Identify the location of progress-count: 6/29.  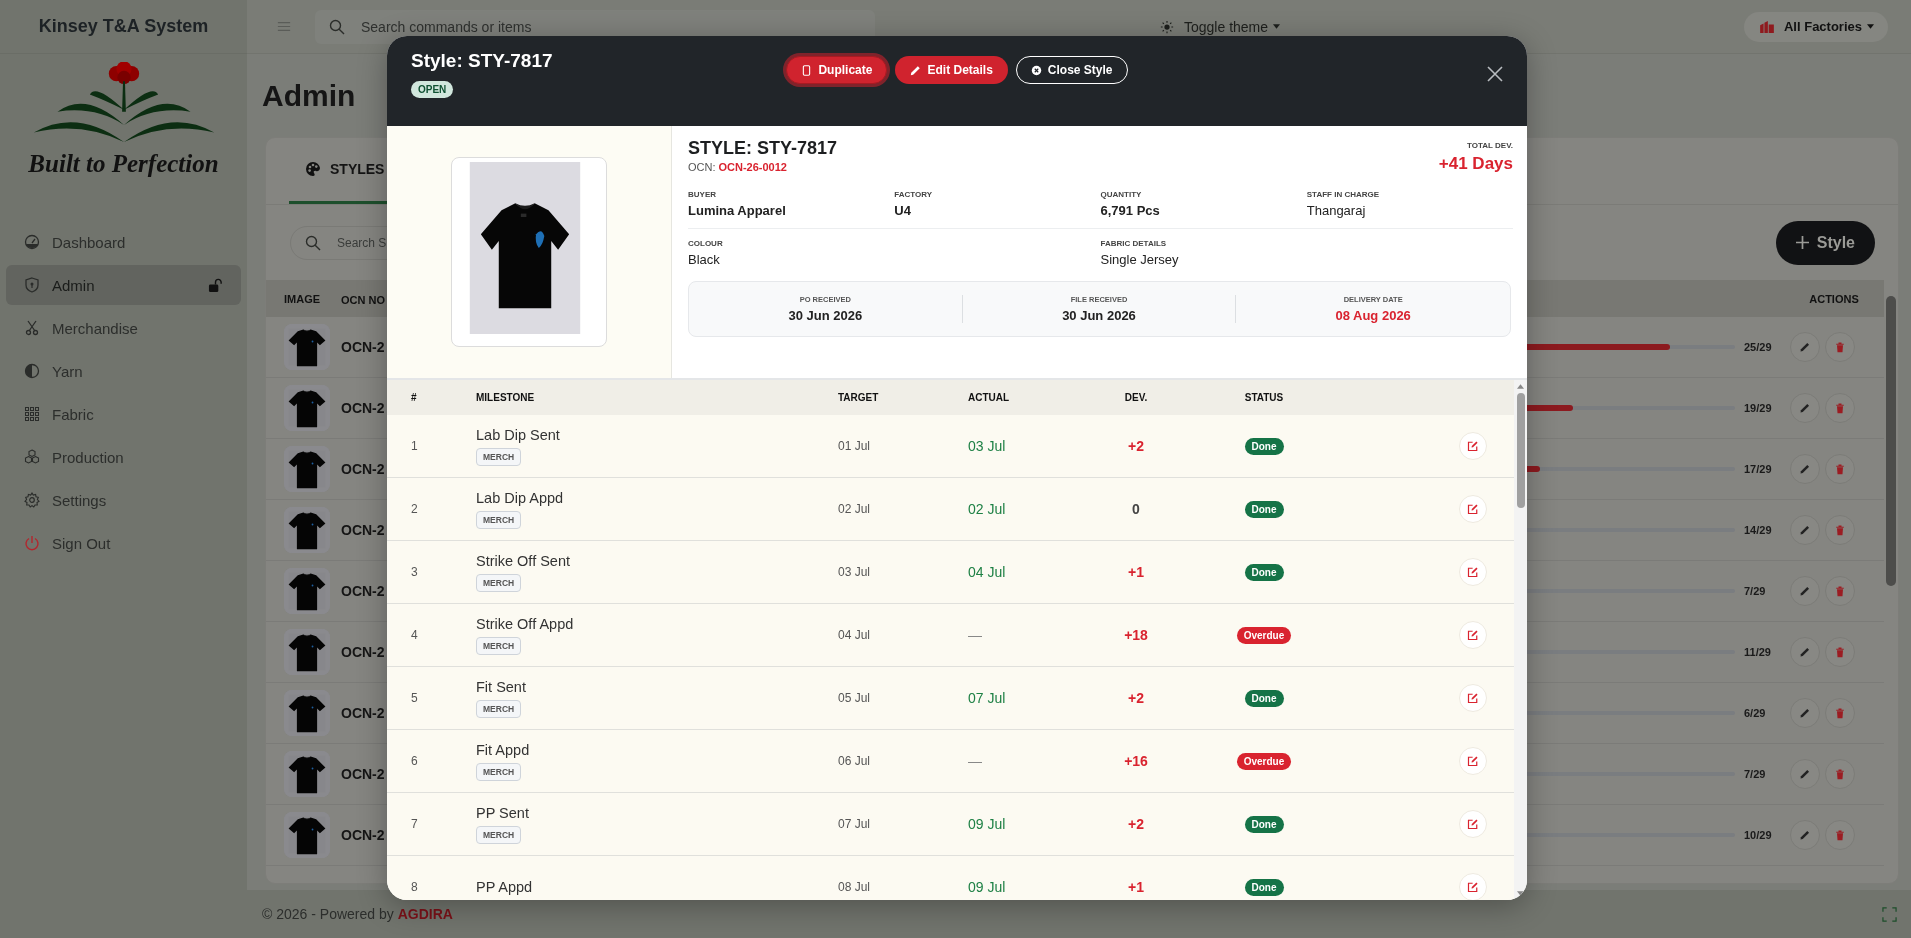
(1755, 713).